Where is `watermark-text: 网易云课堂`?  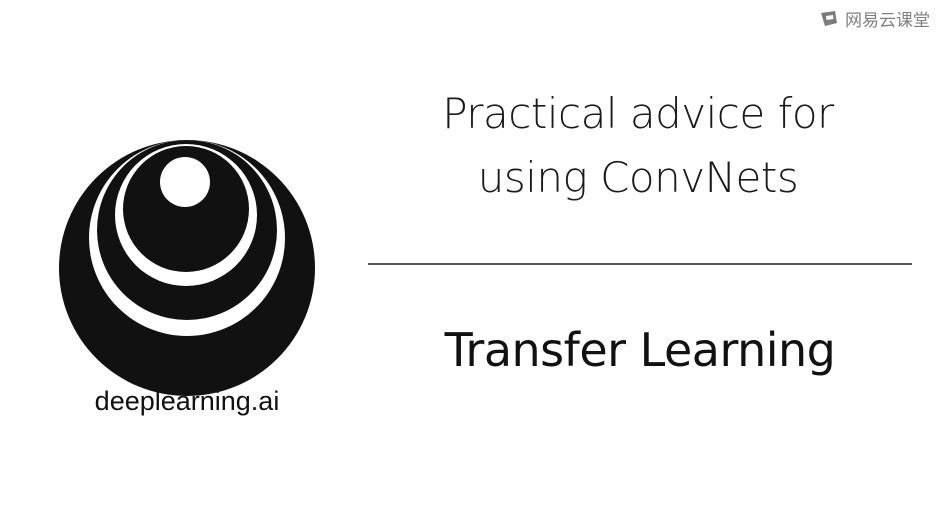
watermark-text: 网易云课堂 is located at coordinates (887, 21).